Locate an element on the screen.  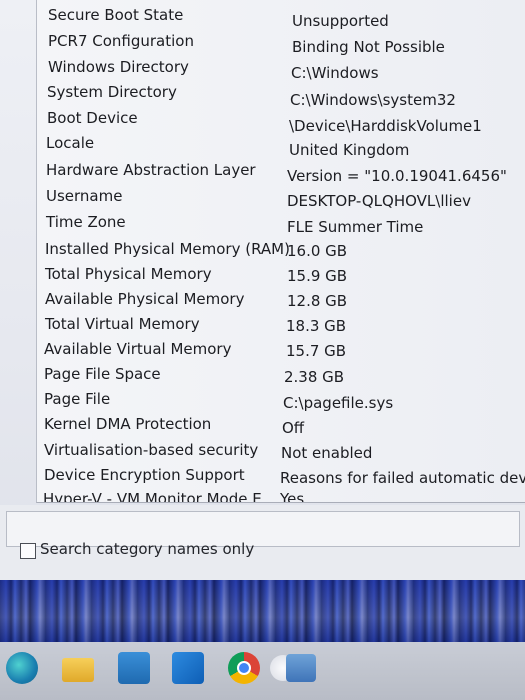
row-value: Version = "10.0.19041.6456" is located at coordinates (397, 176).